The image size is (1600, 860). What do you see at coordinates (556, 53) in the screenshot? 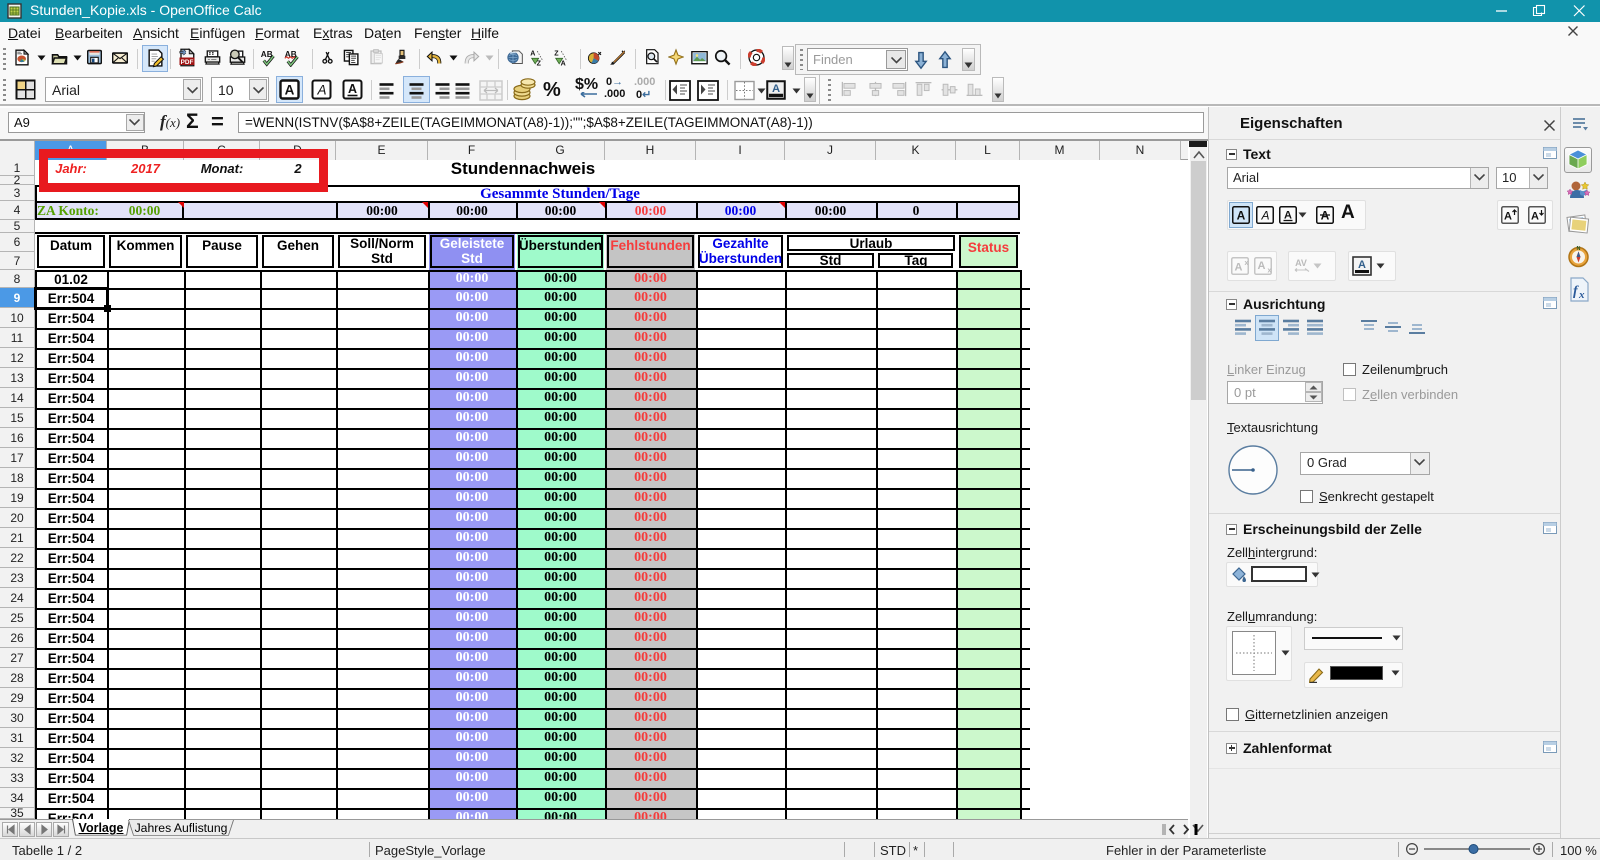
I see `svg-text: Z` at bounding box center [556, 53].